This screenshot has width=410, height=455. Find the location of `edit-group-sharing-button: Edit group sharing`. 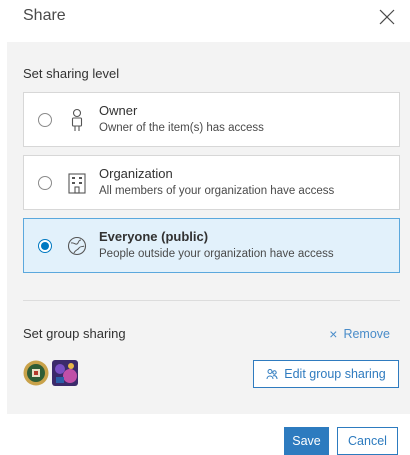

edit-group-sharing-button: Edit group sharing is located at coordinates (326, 374).